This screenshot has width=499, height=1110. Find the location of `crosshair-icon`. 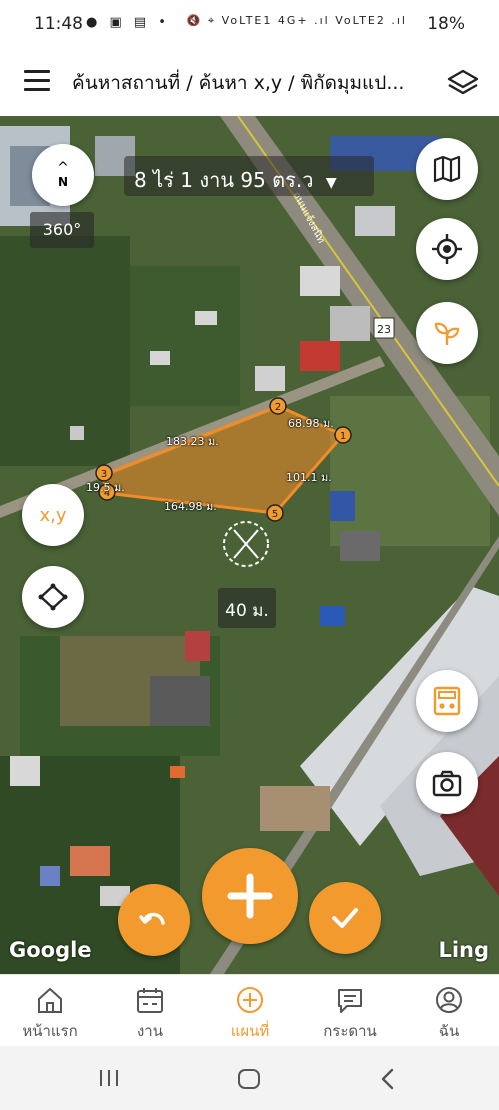

crosshair-icon is located at coordinates (447, 249).